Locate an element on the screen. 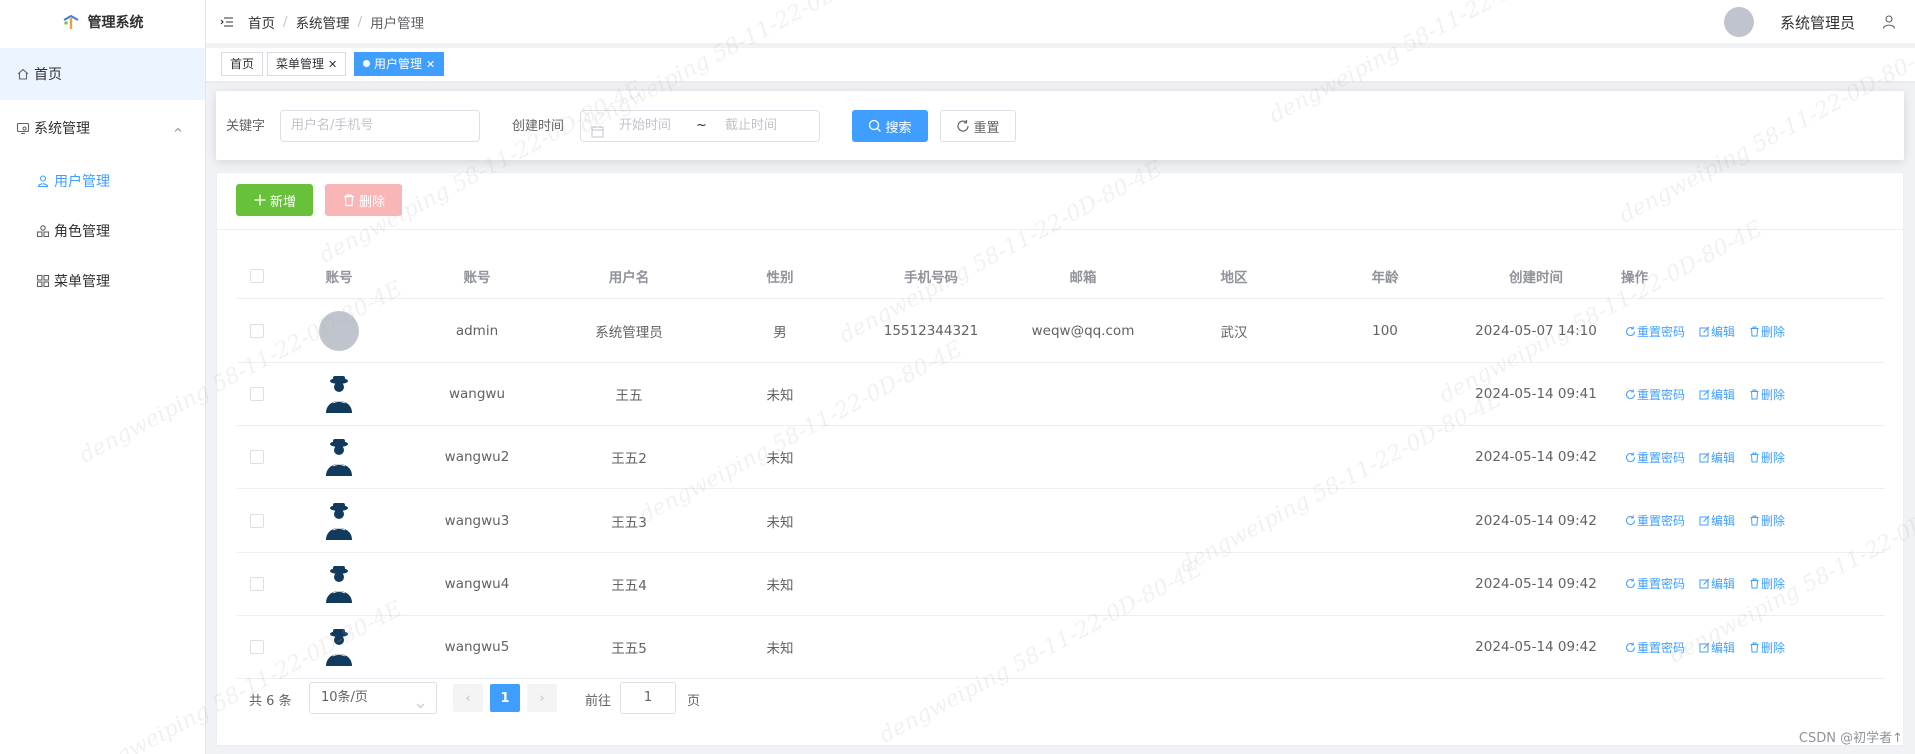  column-header: 地区 is located at coordinates (1234, 277).